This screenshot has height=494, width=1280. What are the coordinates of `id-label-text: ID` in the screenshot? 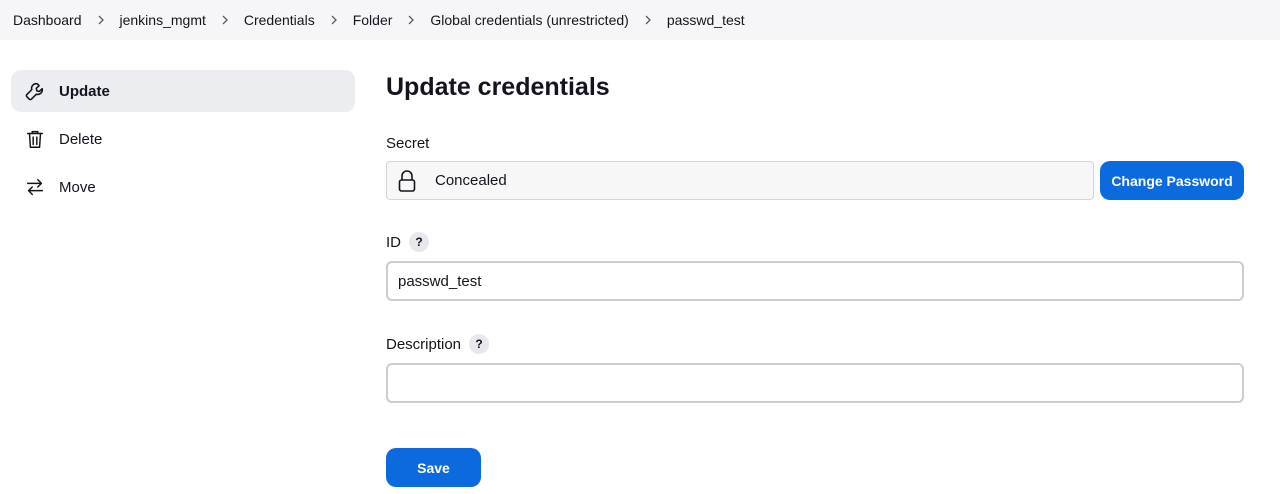 It's located at (393, 242).